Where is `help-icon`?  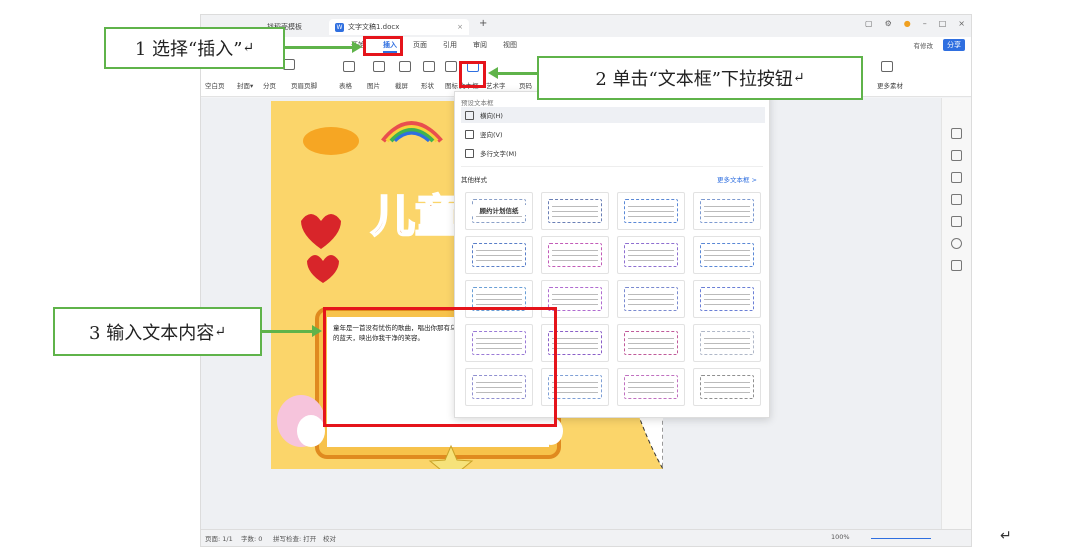 help-icon is located at coordinates (956, 243).